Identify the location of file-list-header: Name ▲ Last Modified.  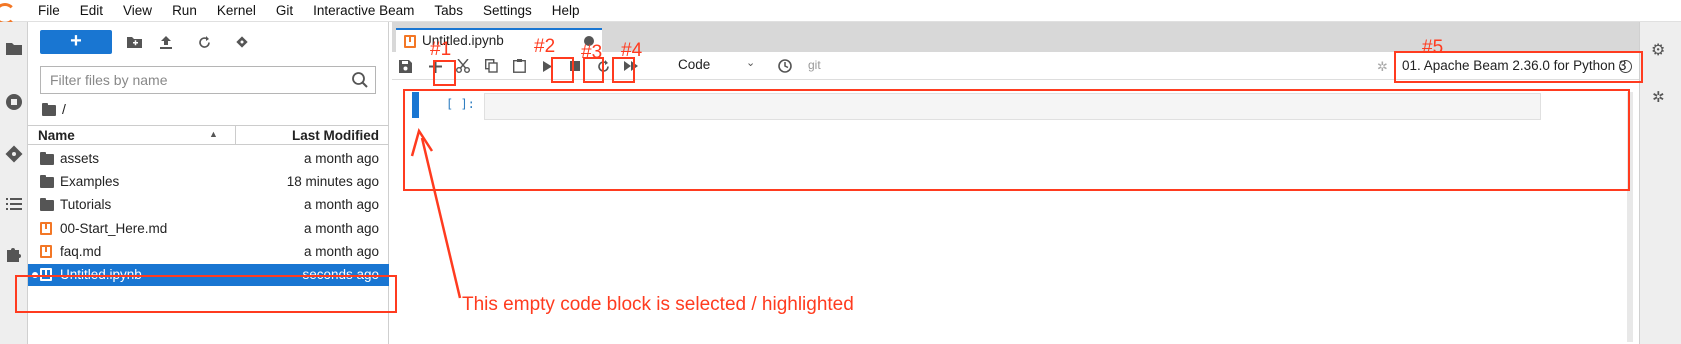
(208, 135).